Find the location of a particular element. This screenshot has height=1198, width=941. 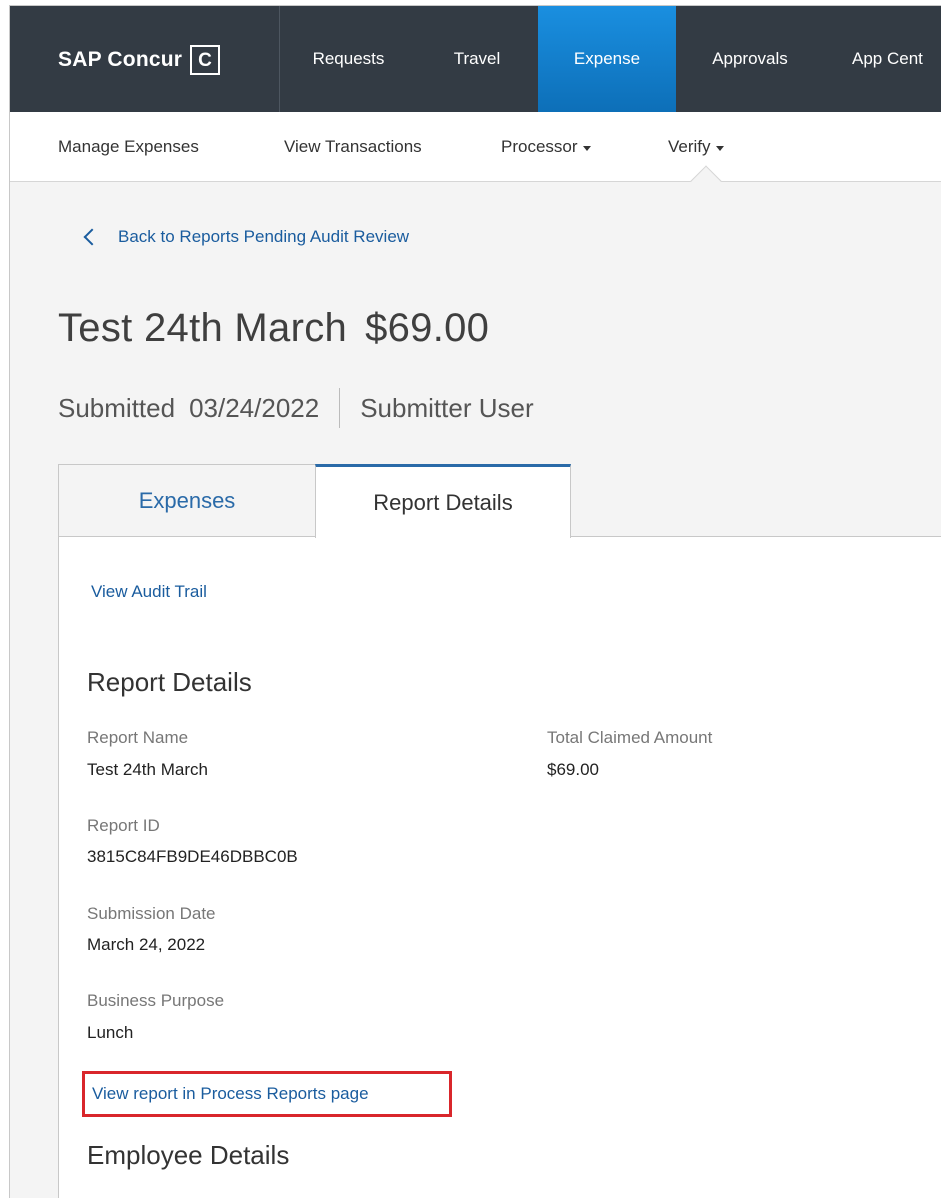

nav-divider is located at coordinates (279, 59).